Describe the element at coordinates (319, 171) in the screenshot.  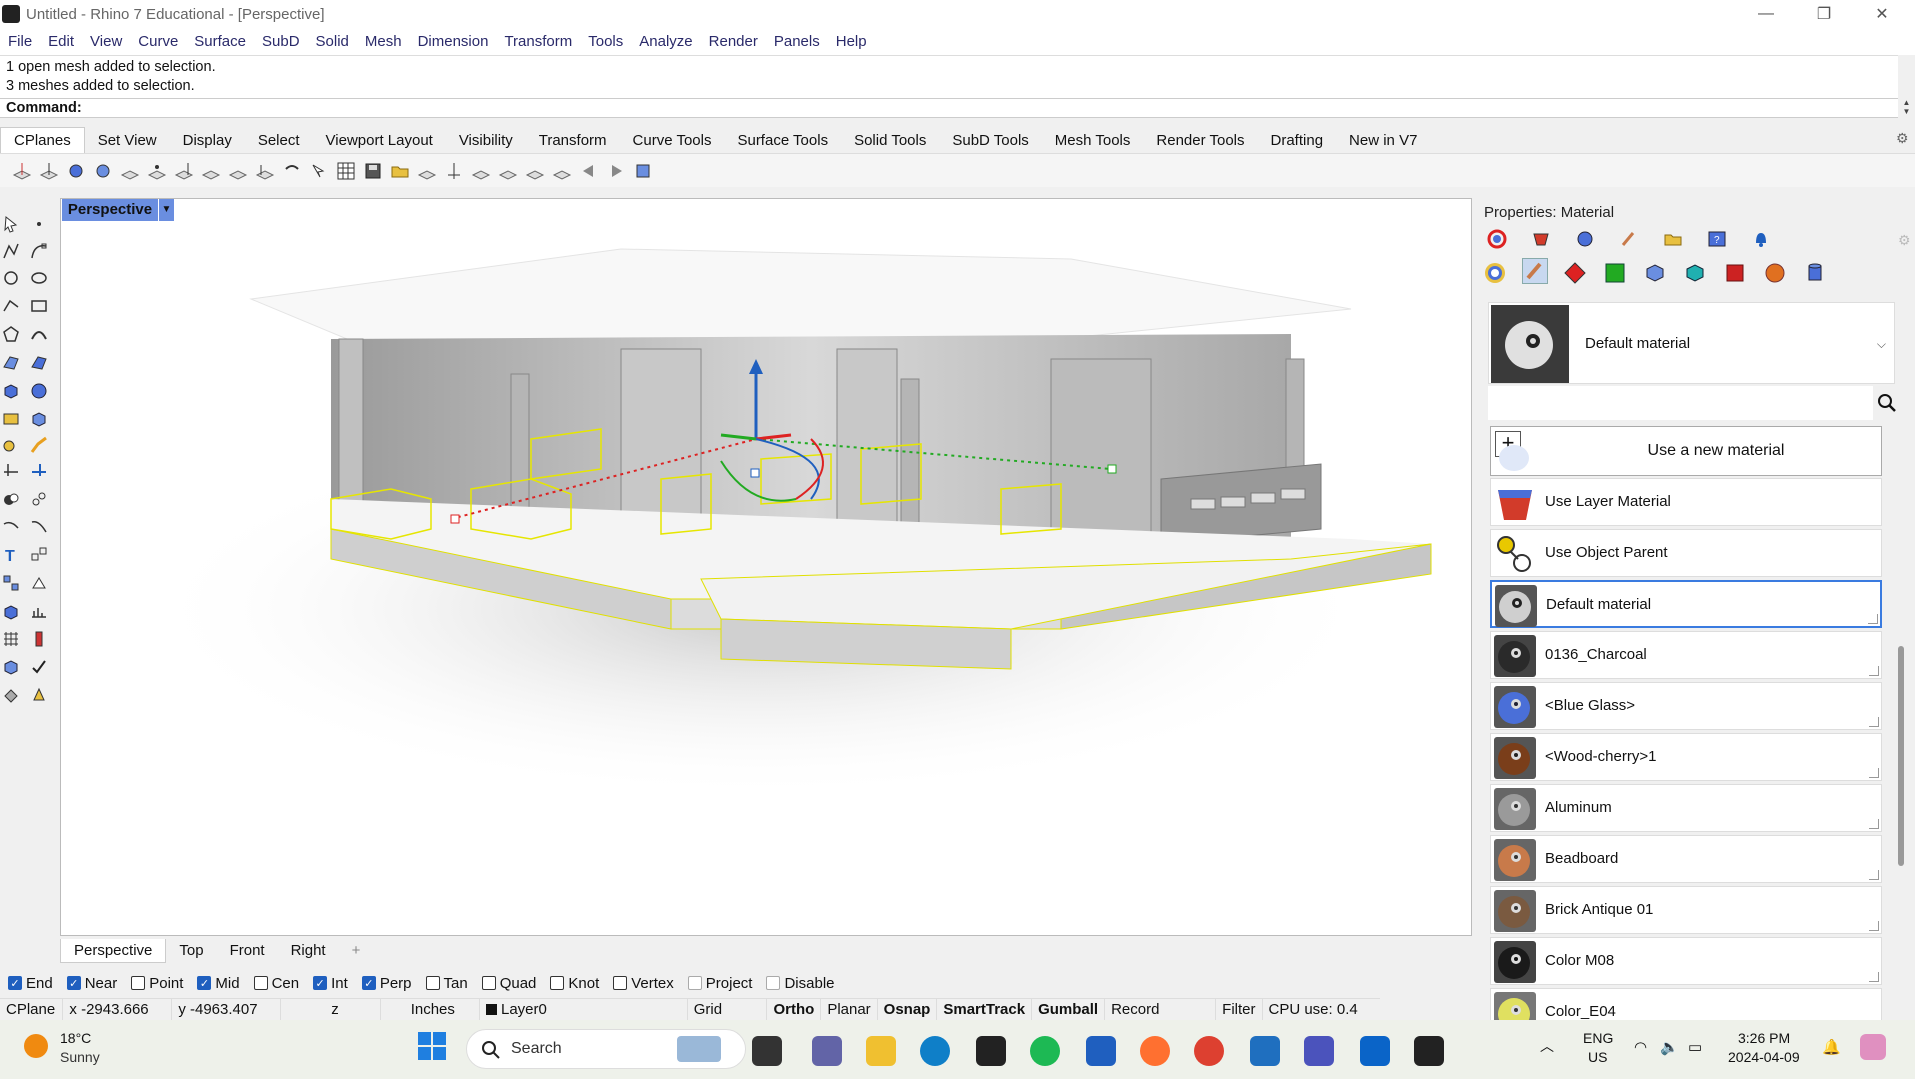
I see `cplane-select-icon` at that location.